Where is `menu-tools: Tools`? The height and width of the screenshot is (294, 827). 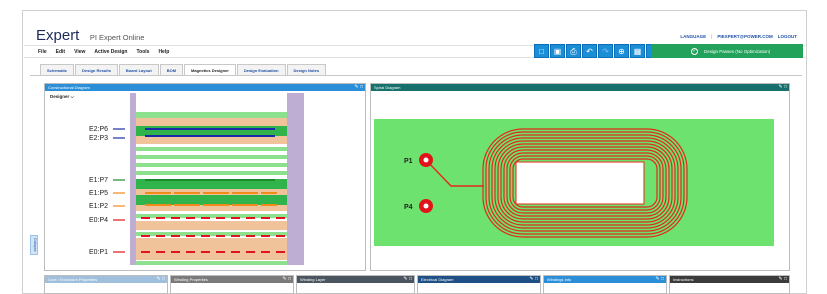
menu-tools: Tools is located at coordinates (142, 52).